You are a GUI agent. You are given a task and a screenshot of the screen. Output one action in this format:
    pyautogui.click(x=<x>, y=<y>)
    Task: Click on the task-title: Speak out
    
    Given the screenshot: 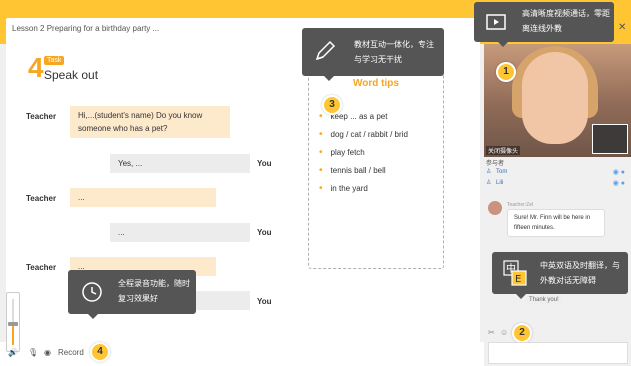 What is the action you would take?
    pyautogui.click(x=71, y=75)
    